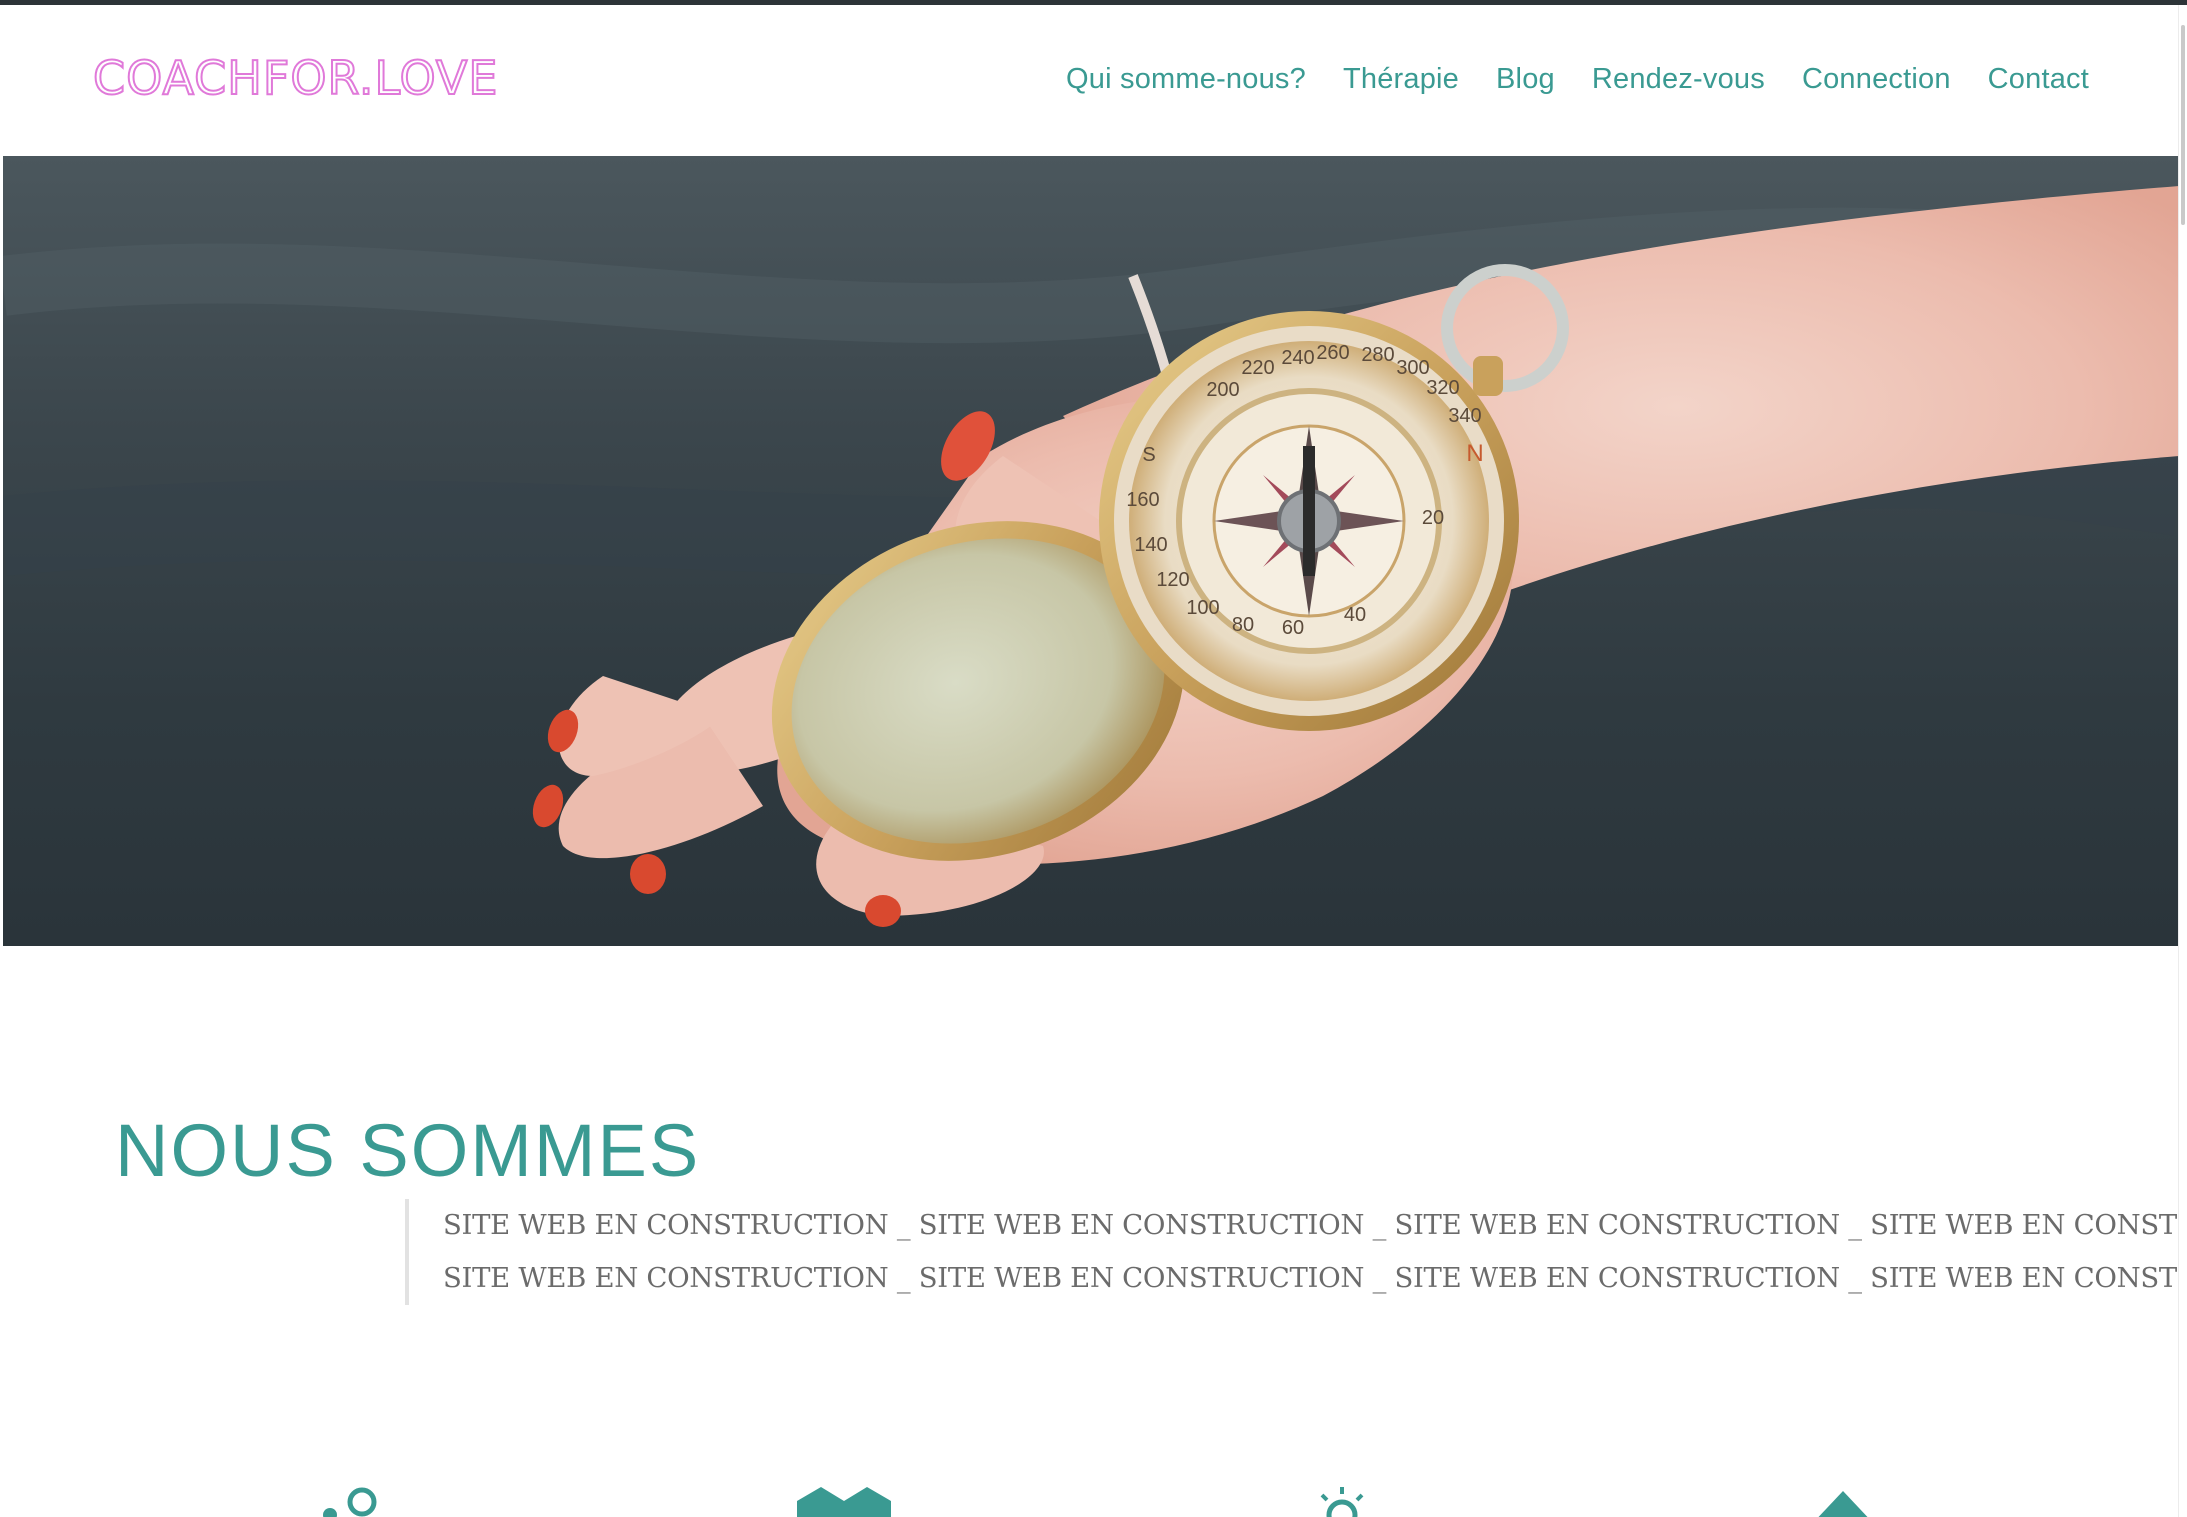 Image resolution: width=2187 pixels, height=1517 pixels. I want to click on compass-mark: 300, so click(1412, 368).